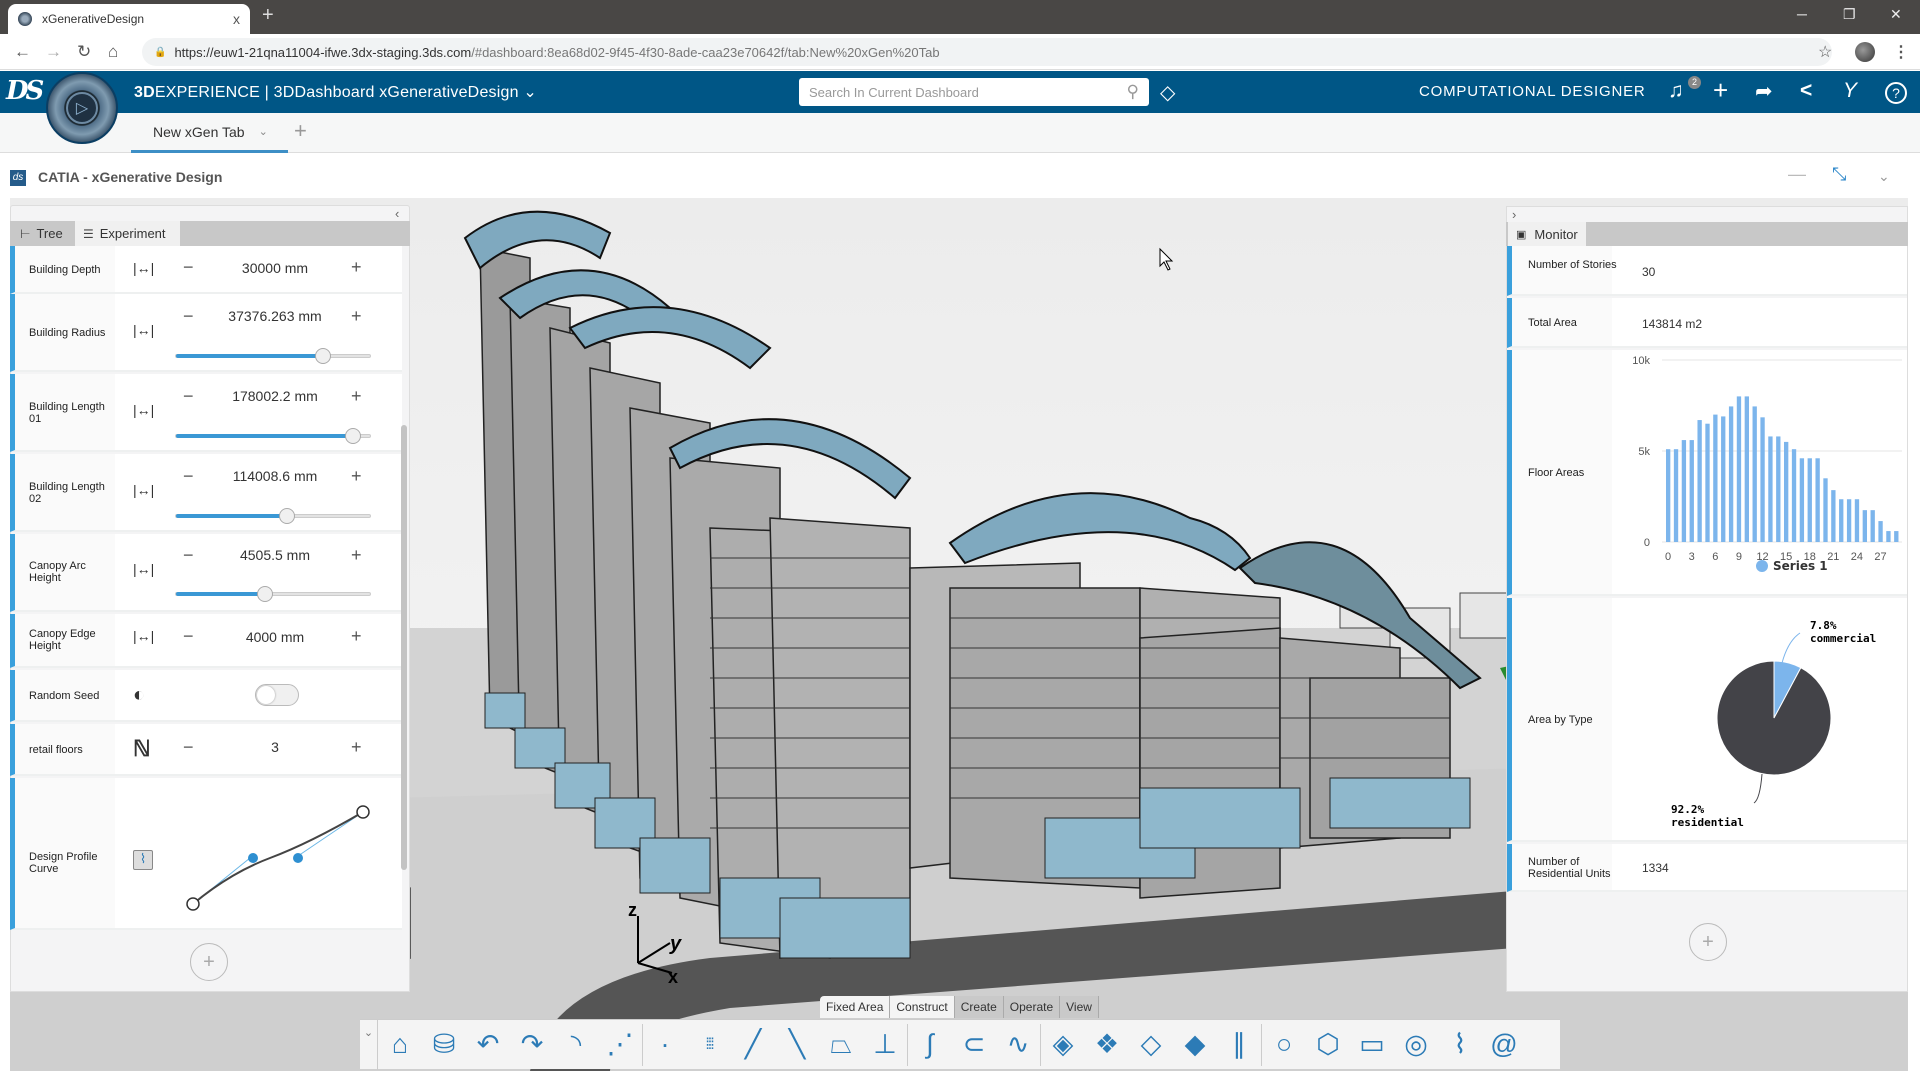 The width and height of the screenshot is (1920, 1080). Describe the element at coordinates (275, 476) in the screenshot. I see `param-value: 114008.6 mm` at that location.